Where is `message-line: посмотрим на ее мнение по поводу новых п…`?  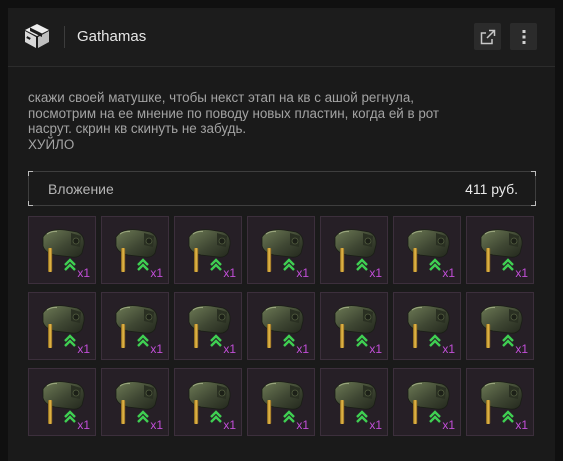 message-line: посмотрим на ее мнение по поводу новых п… is located at coordinates (234, 113).